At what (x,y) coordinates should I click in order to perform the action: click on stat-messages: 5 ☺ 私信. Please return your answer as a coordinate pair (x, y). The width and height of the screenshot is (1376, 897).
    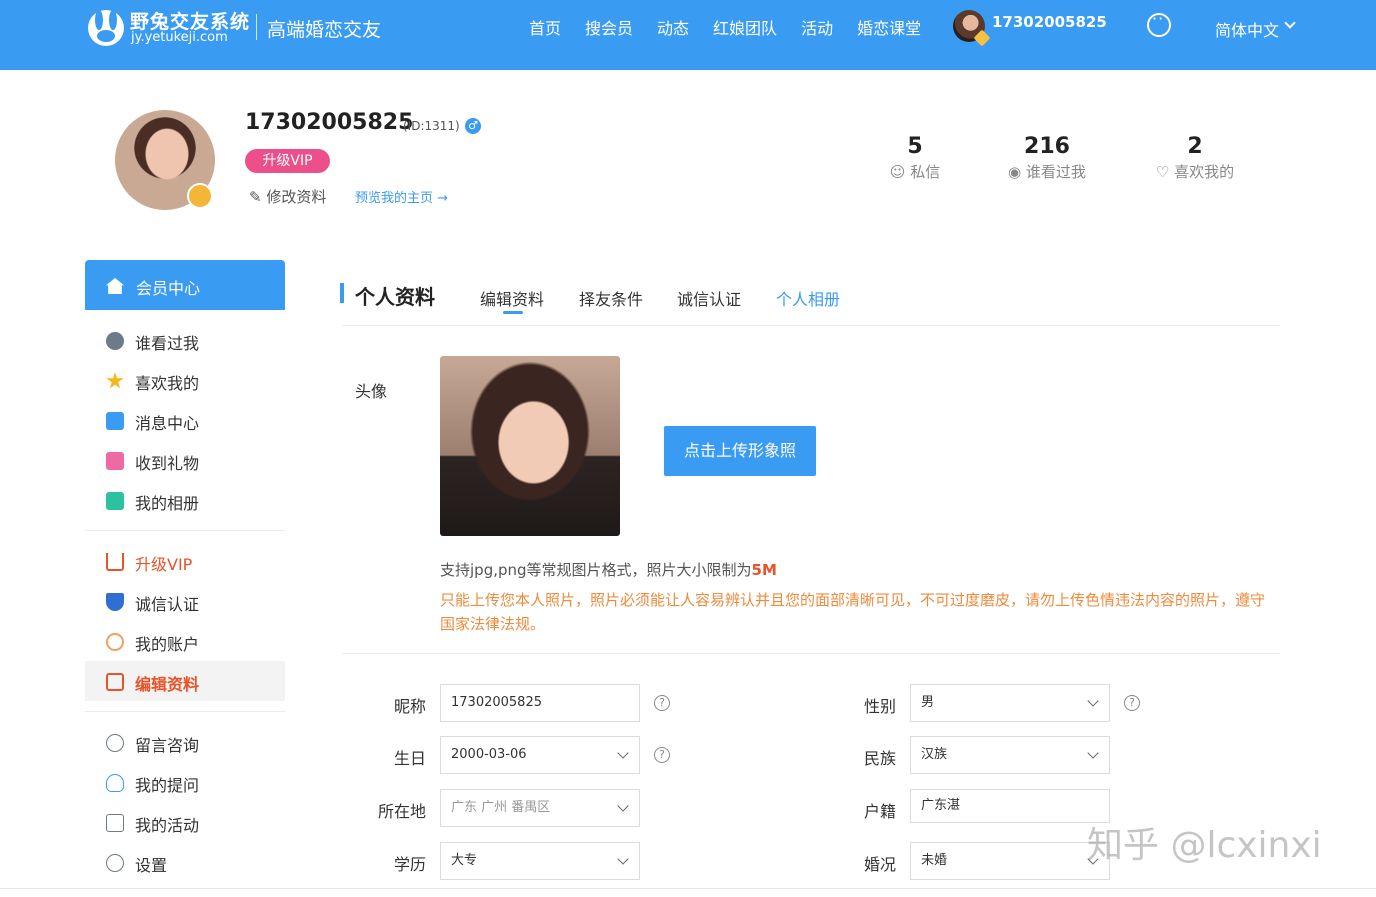
    Looking at the image, I should click on (915, 158).